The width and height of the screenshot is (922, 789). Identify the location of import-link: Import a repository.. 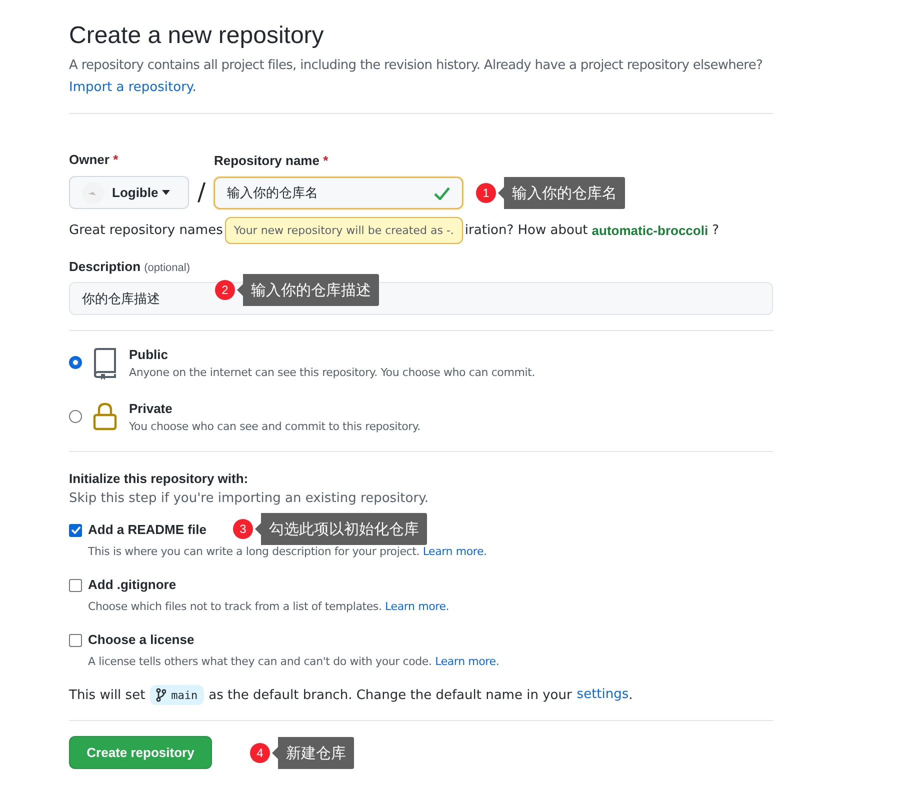
(132, 88).